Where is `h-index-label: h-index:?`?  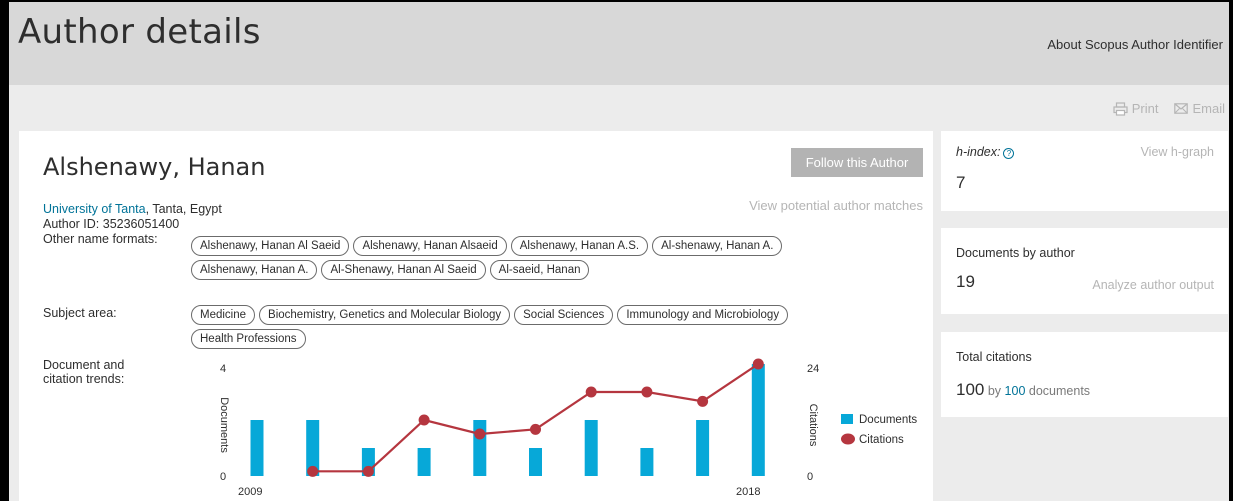 h-index-label: h-index:? is located at coordinates (985, 152).